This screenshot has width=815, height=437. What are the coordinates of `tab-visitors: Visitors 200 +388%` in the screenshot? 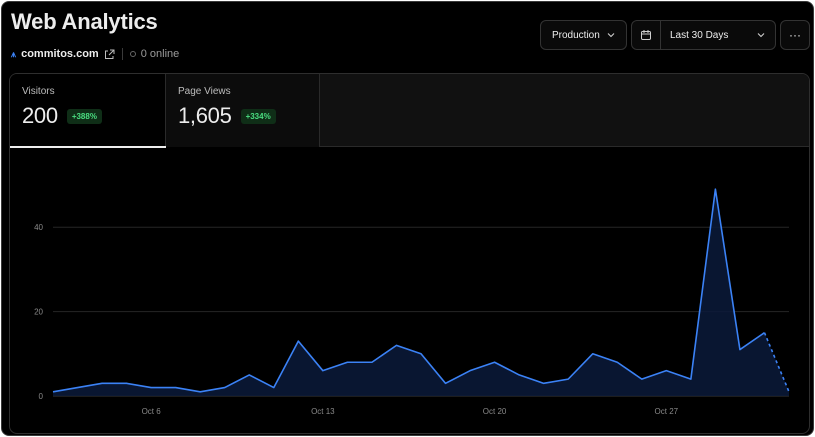 It's located at (88, 111).